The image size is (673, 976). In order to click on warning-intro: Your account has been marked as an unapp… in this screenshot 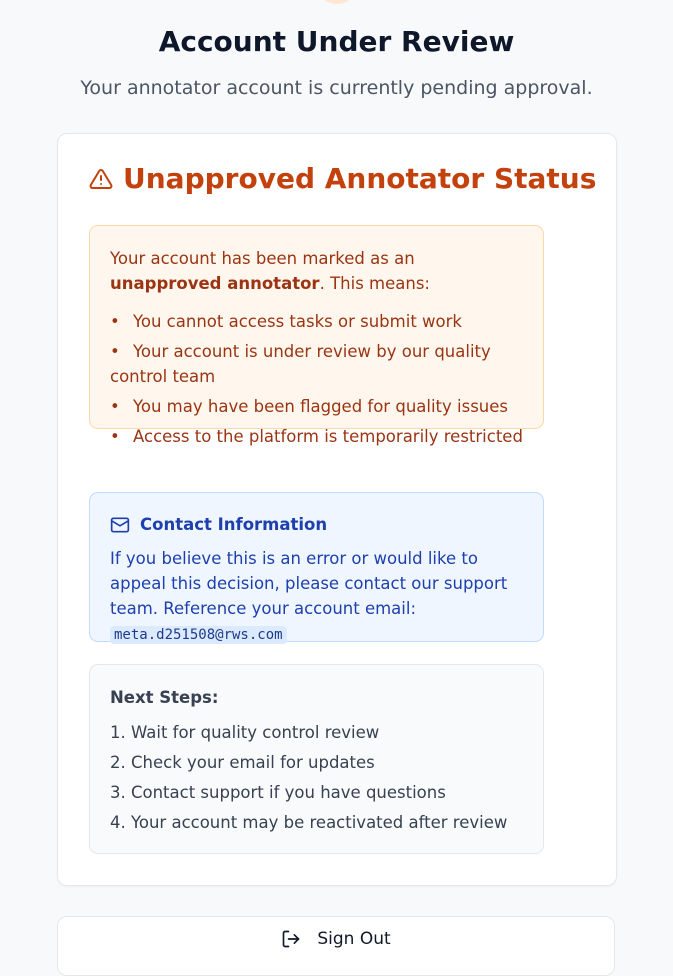, I will do `click(316, 271)`.